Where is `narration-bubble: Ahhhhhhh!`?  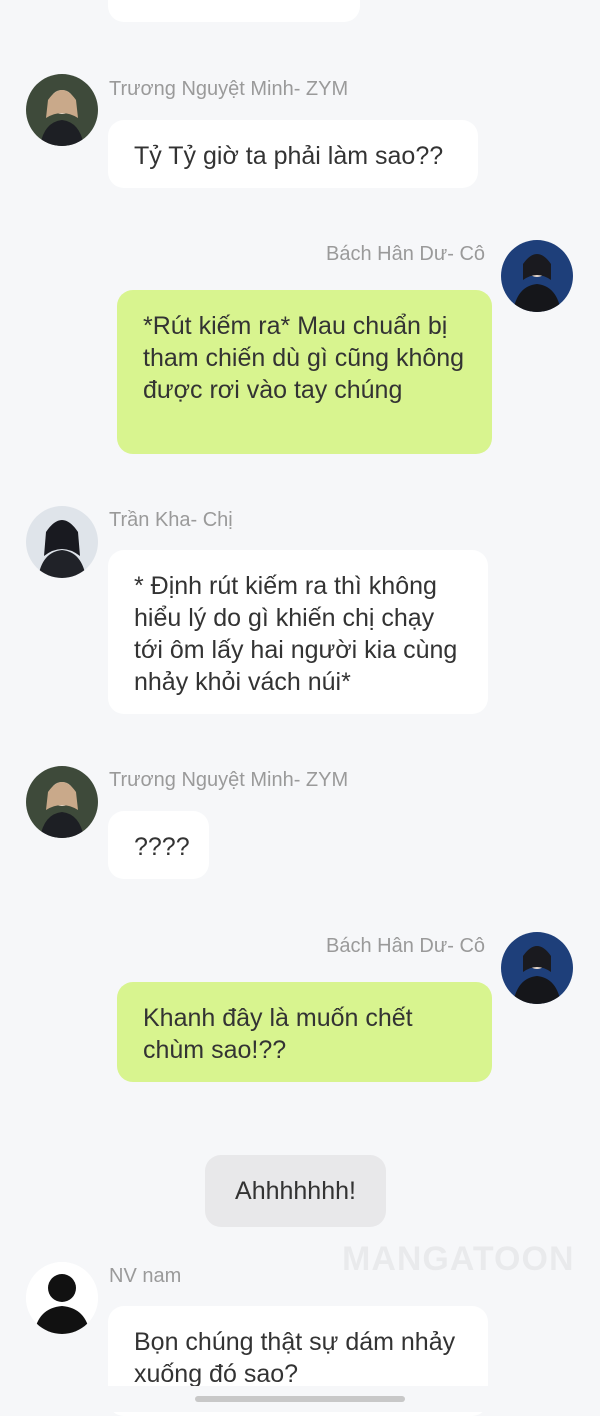 narration-bubble: Ahhhhhhh! is located at coordinates (295, 1191).